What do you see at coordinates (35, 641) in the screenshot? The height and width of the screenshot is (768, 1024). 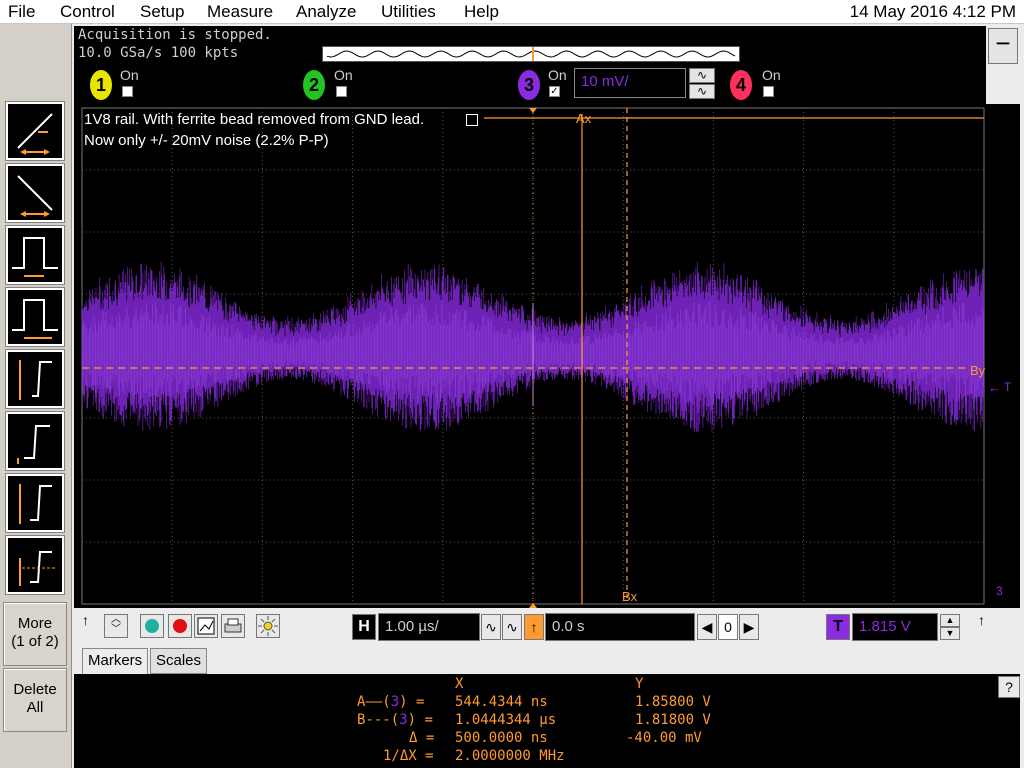 I see `more-page-label: (1 of 2)` at bounding box center [35, 641].